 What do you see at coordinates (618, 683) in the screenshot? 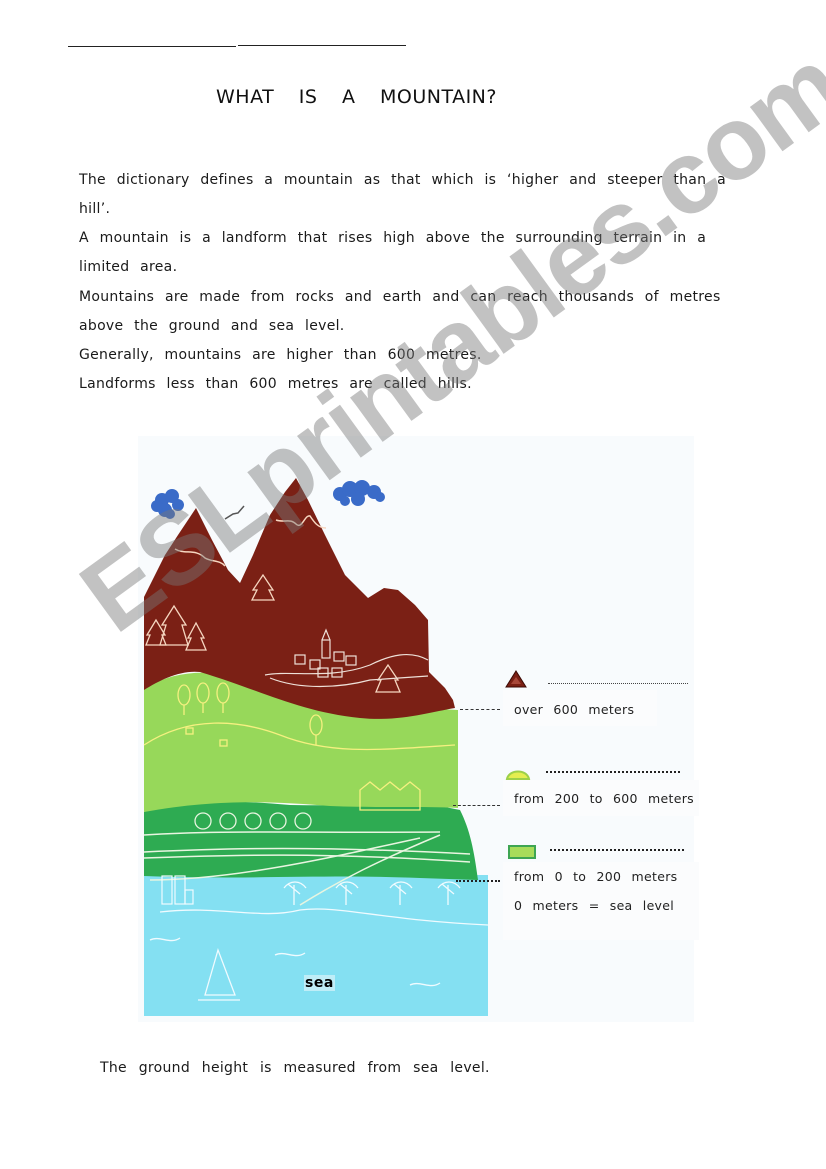
I see `answer-blank-mountain` at bounding box center [618, 683].